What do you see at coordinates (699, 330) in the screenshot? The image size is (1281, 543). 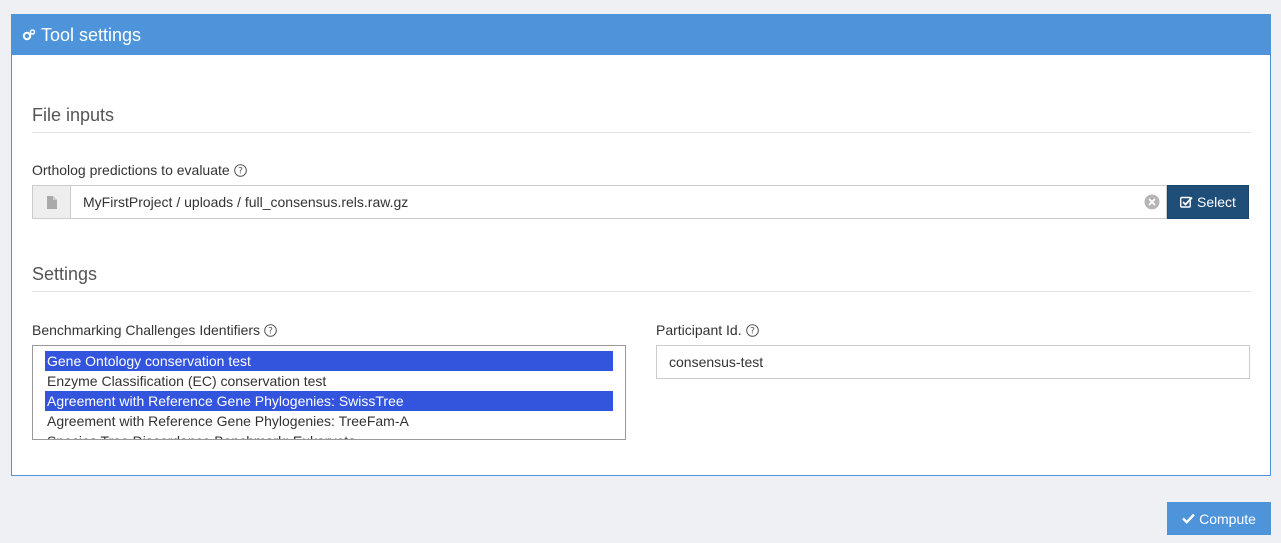 I see `participant-label-text: Participant Id.` at bounding box center [699, 330].